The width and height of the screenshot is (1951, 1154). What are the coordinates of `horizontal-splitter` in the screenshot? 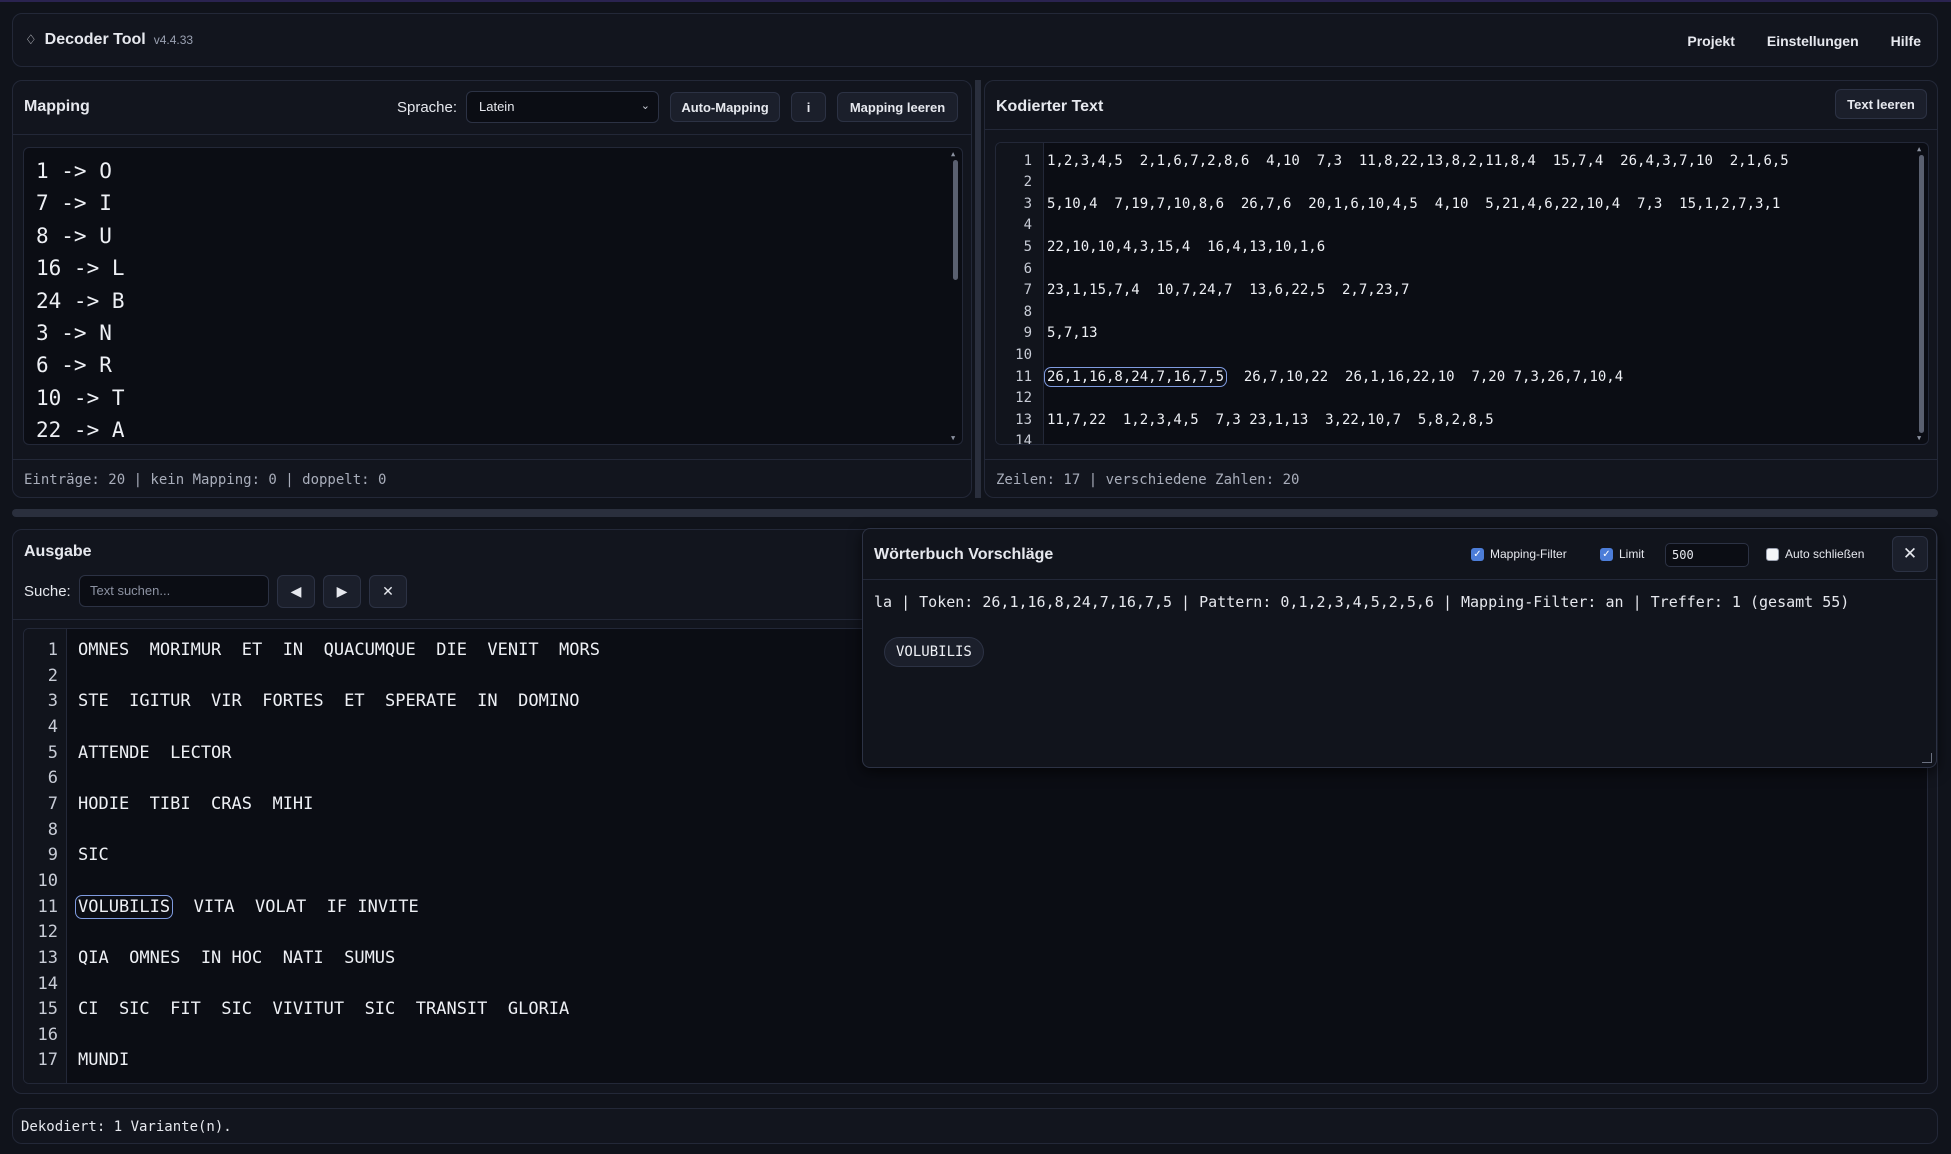 It's located at (975, 513).